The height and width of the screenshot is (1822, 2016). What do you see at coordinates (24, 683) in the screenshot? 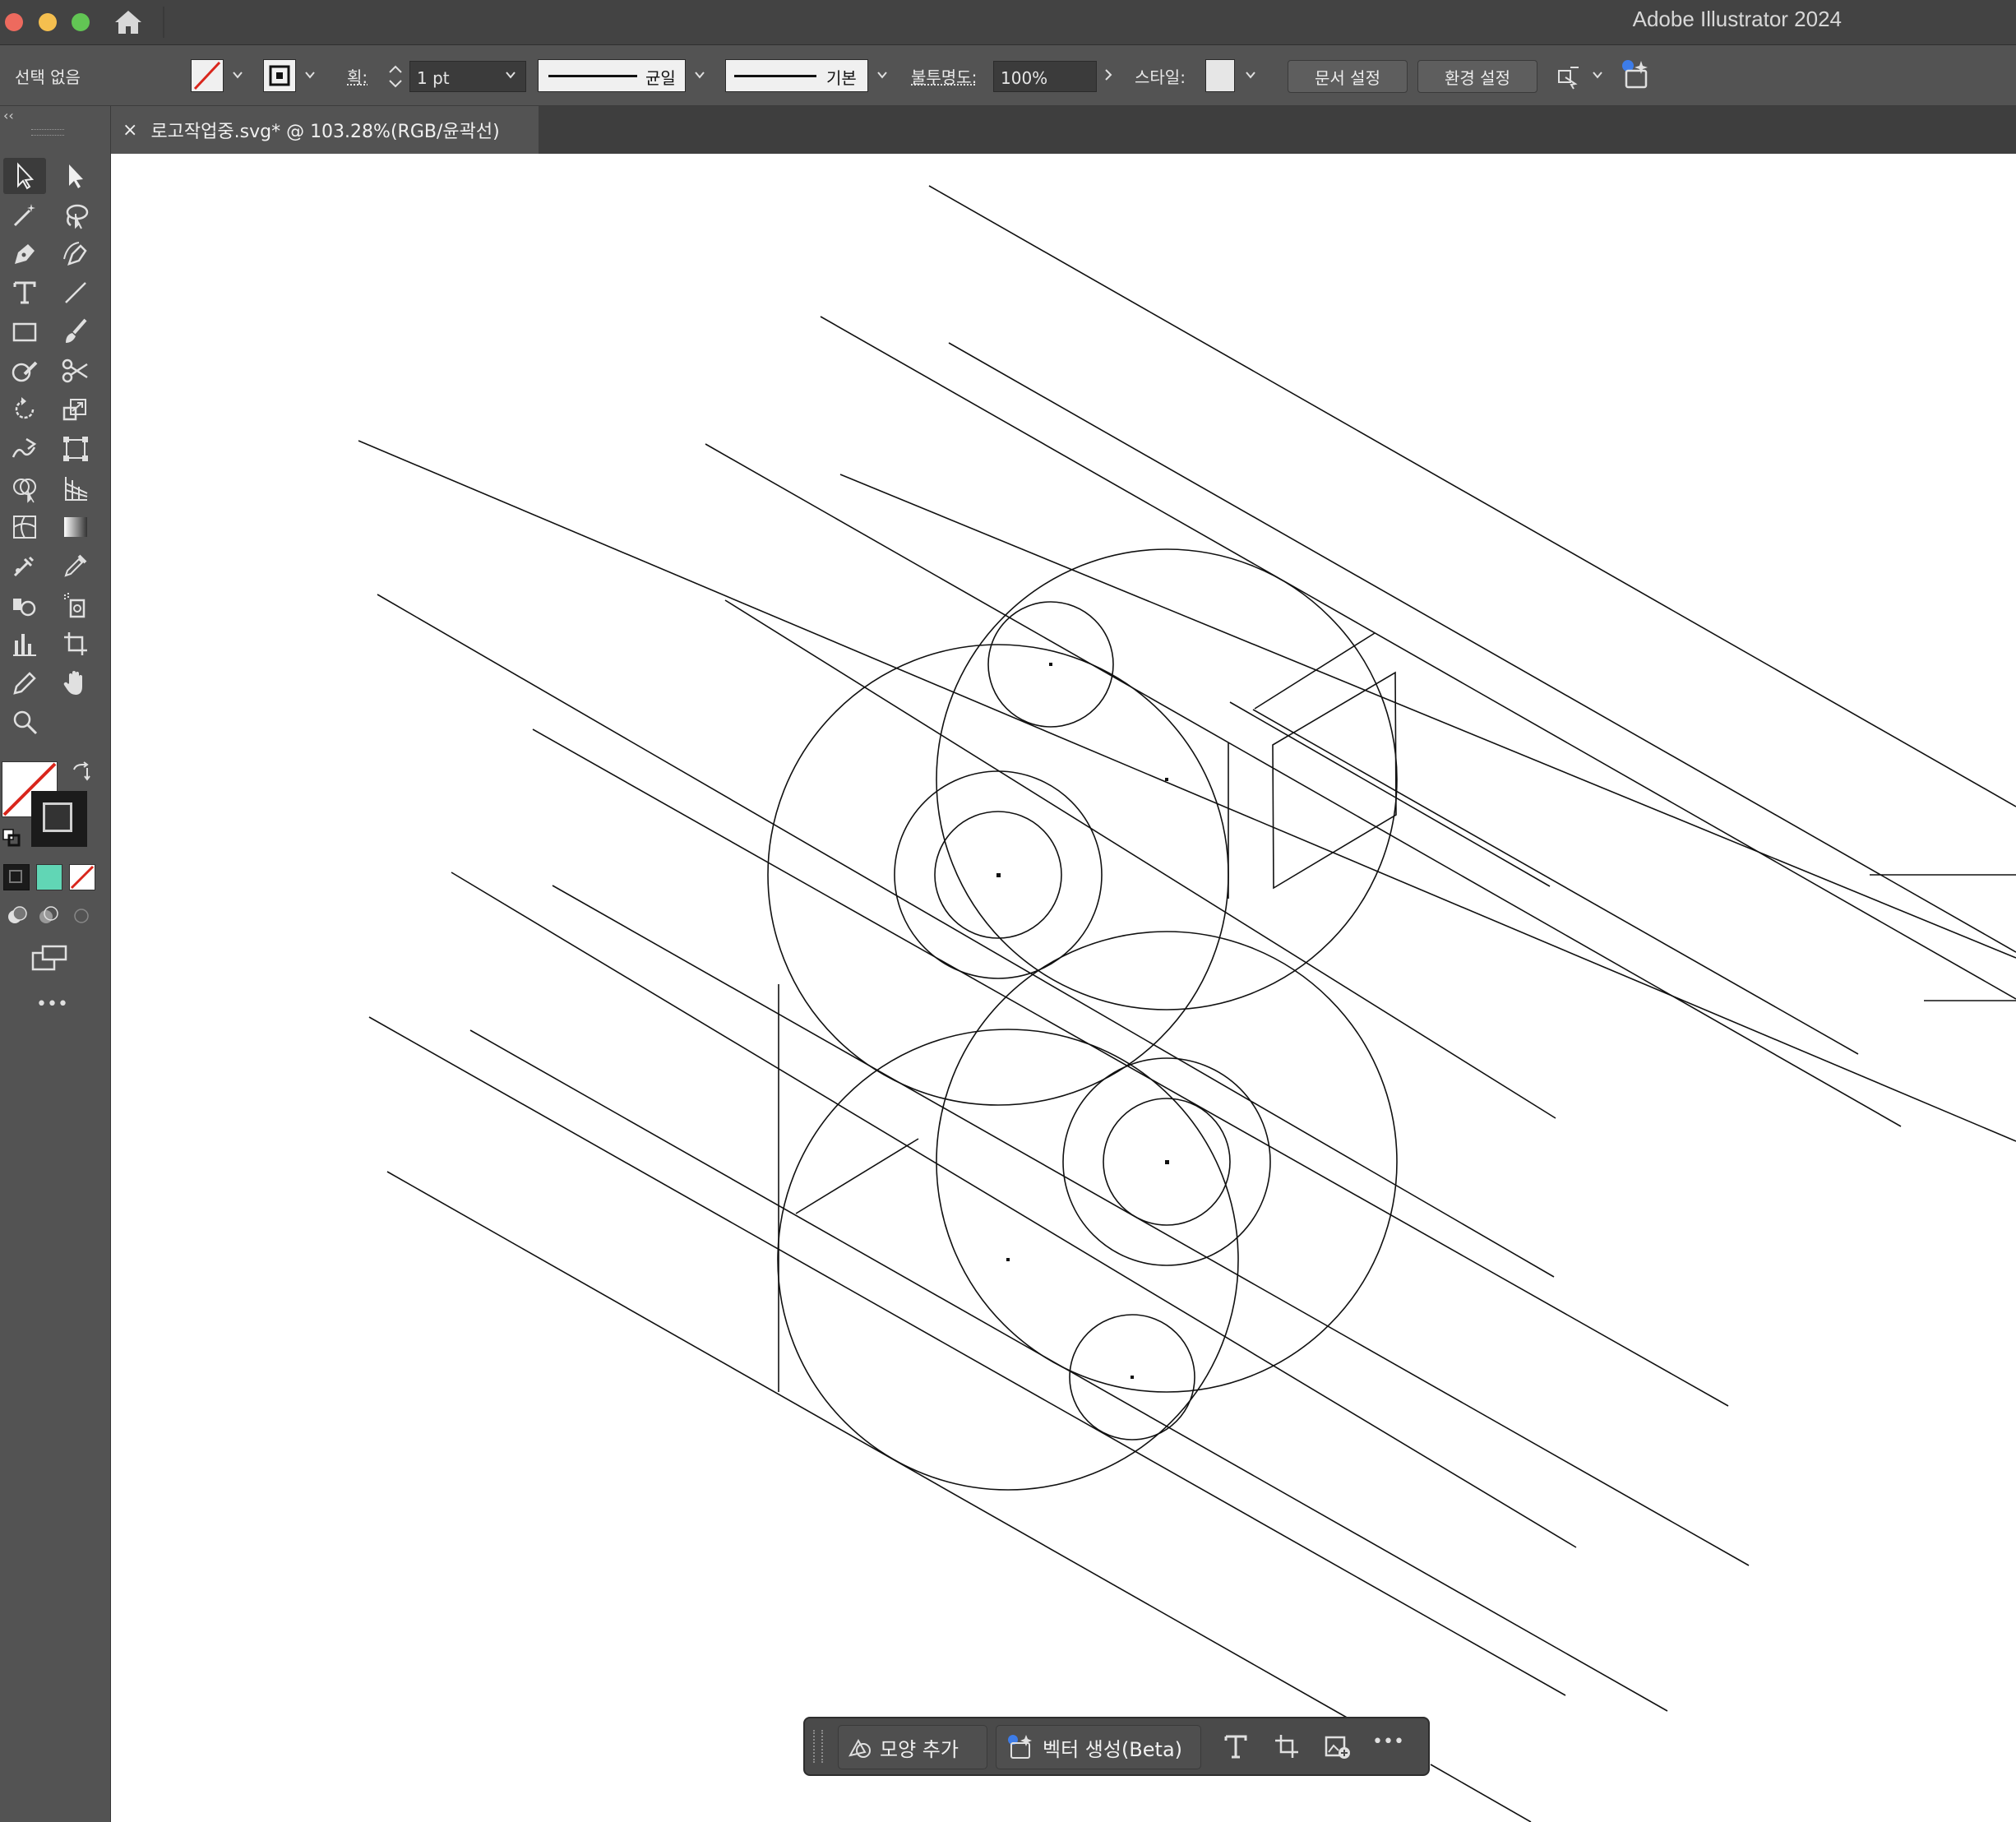
I see `eraser-pencil-tool-icon` at bounding box center [24, 683].